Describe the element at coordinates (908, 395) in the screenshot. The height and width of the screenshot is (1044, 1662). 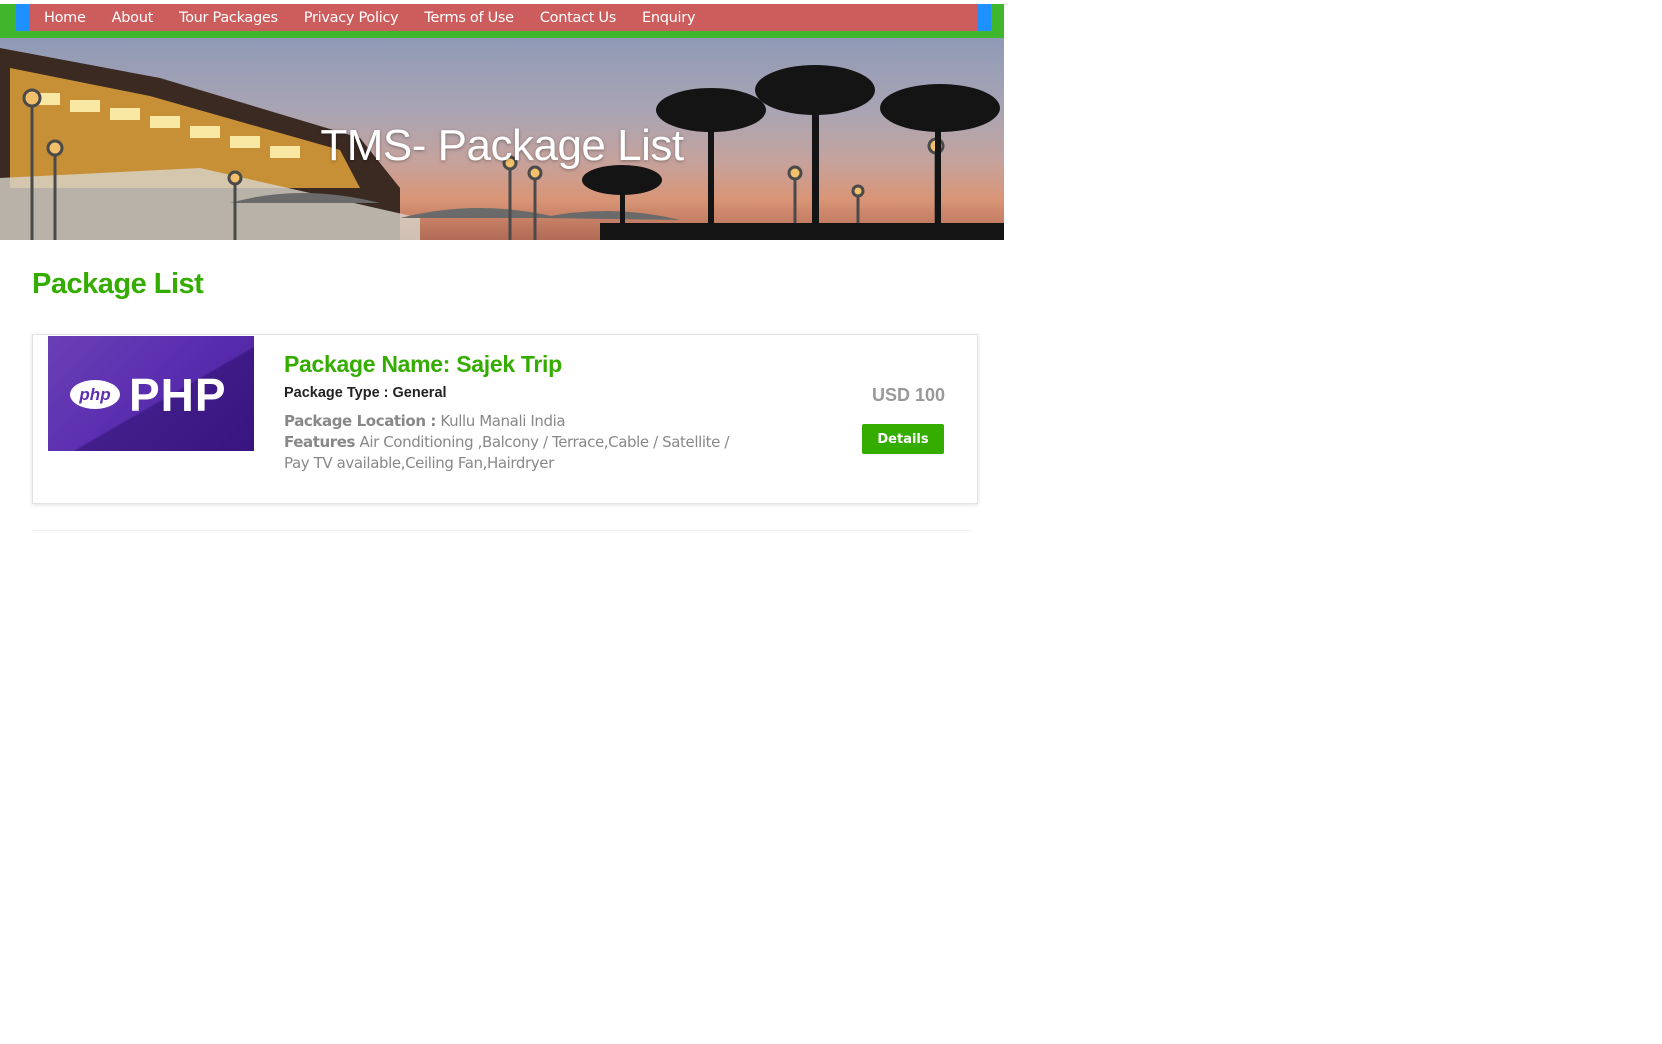
I see `package-price: USD 100` at that location.